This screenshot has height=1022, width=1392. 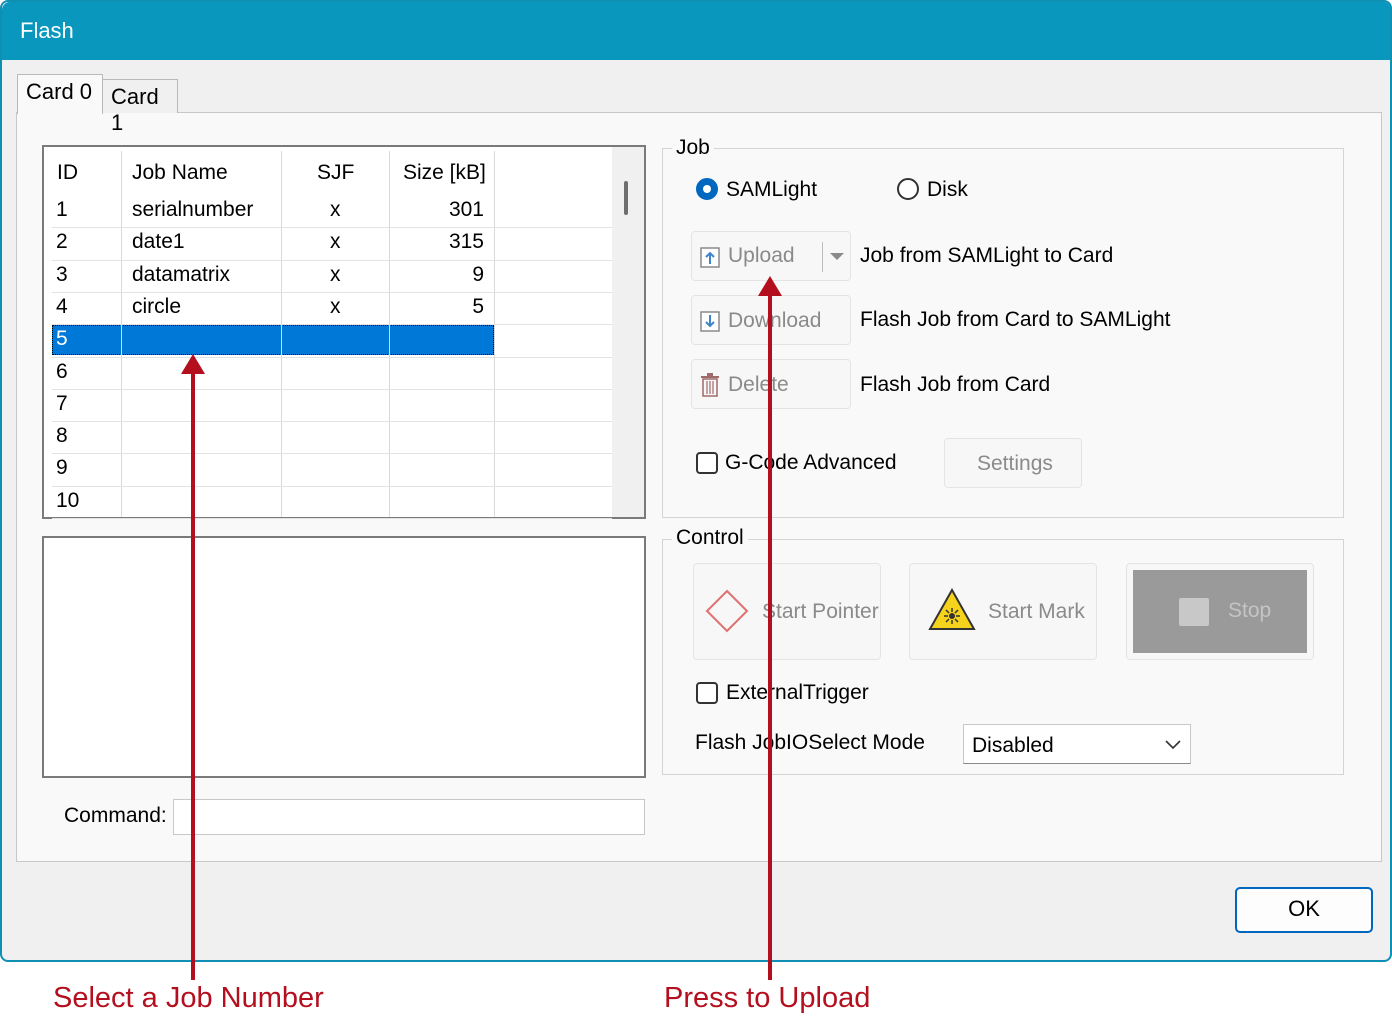 I want to click on cell-id: 9, so click(x=62, y=468).